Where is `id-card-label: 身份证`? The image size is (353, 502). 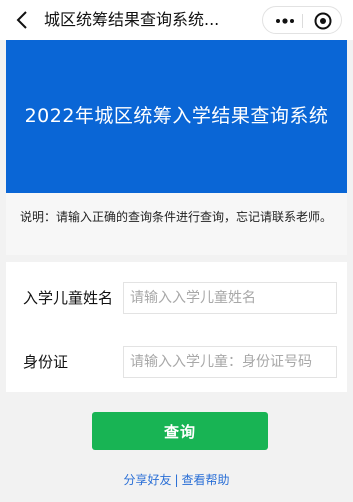 id-card-label: 身份证 is located at coordinates (46, 362).